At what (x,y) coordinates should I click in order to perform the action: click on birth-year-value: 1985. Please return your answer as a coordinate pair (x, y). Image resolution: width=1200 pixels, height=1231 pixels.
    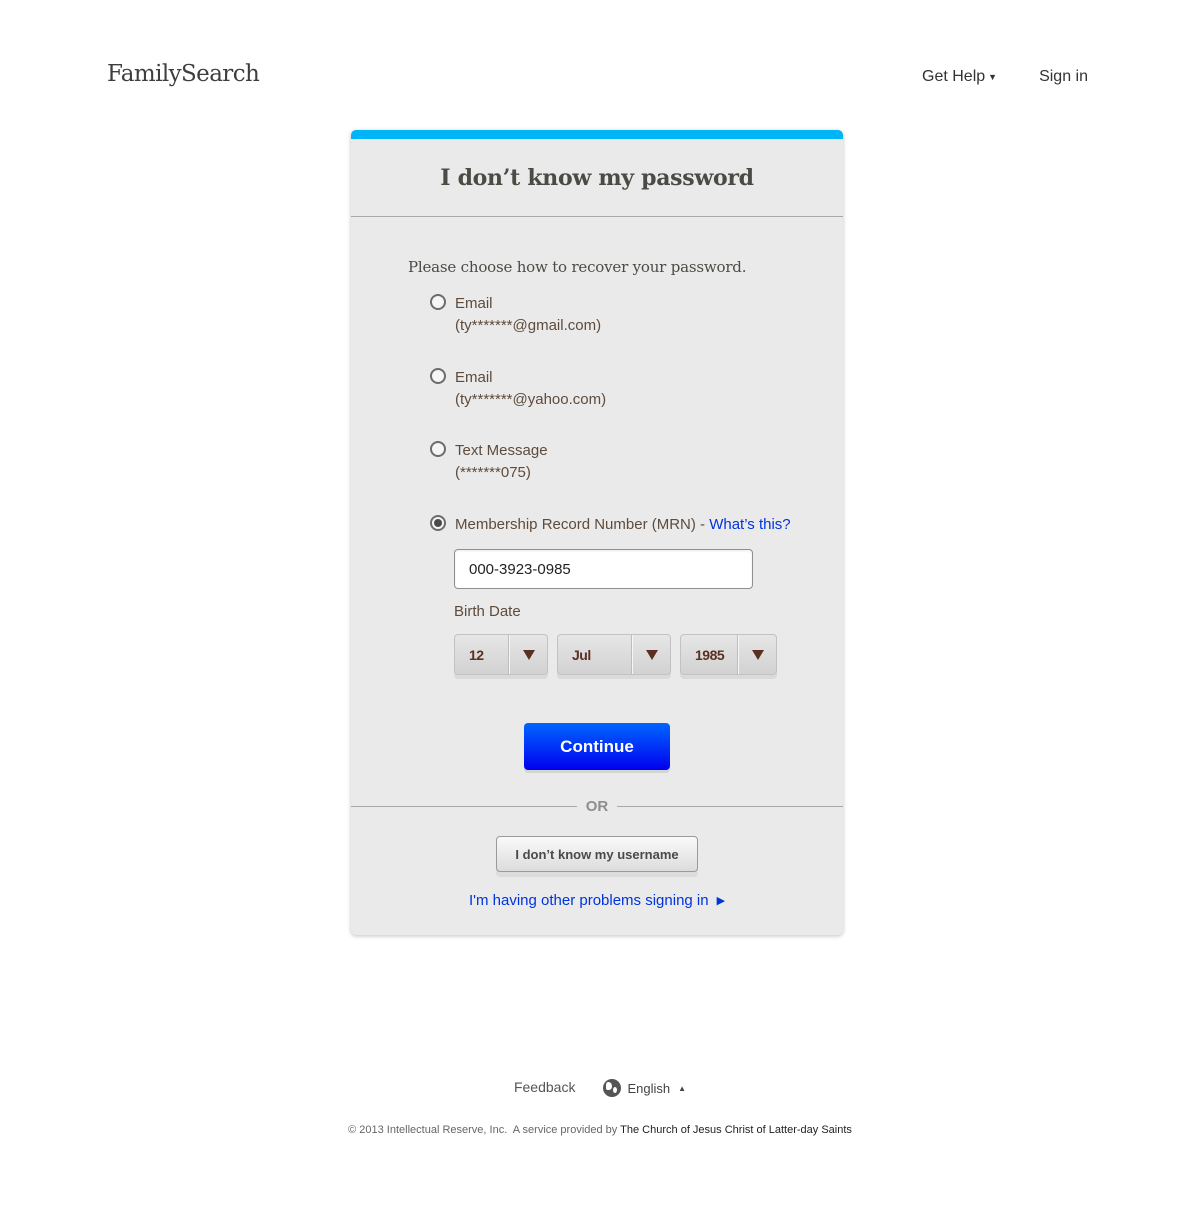
    Looking at the image, I should click on (710, 654).